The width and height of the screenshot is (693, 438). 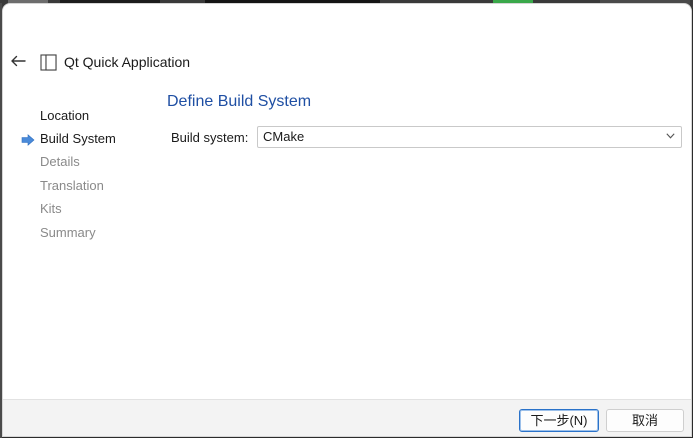 What do you see at coordinates (60, 161) in the screenshot?
I see `step-details: Details` at bounding box center [60, 161].